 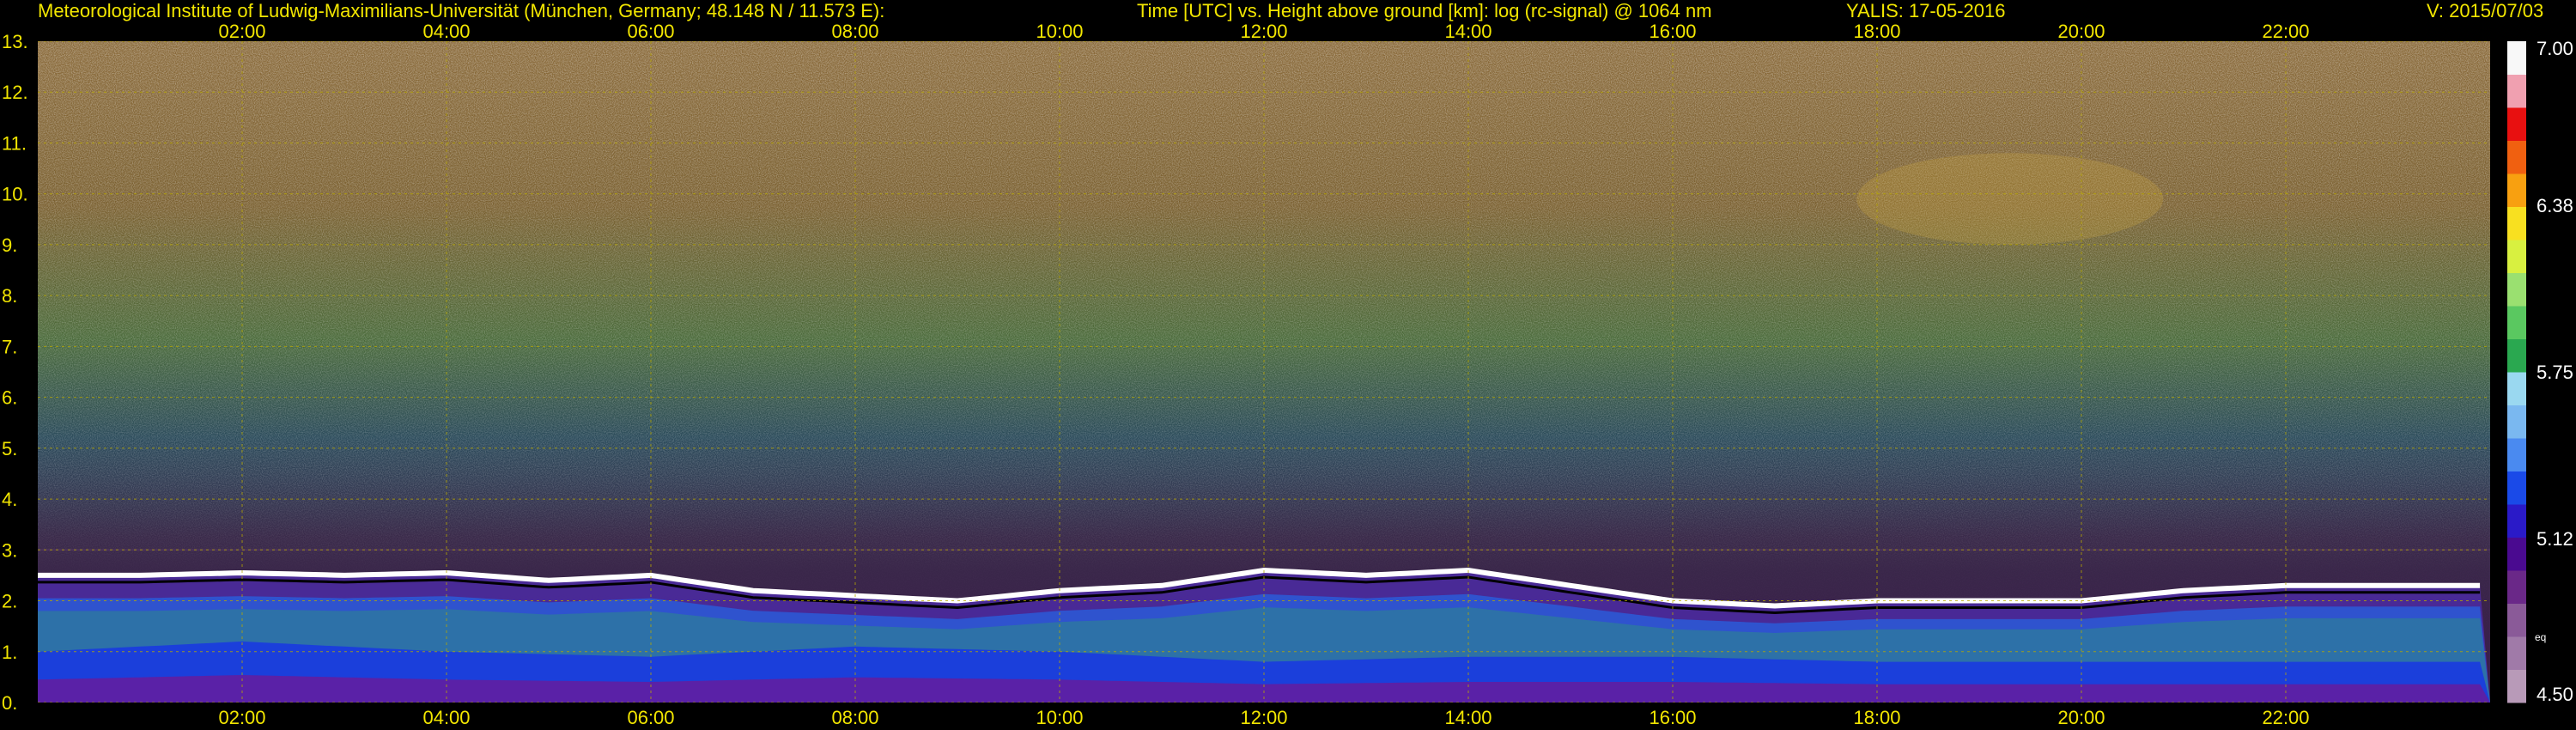 What do you see at coordinates (9, 652) in the screenshot?
I see `y-tick-label: 1.` at bounding box center [9, 652].